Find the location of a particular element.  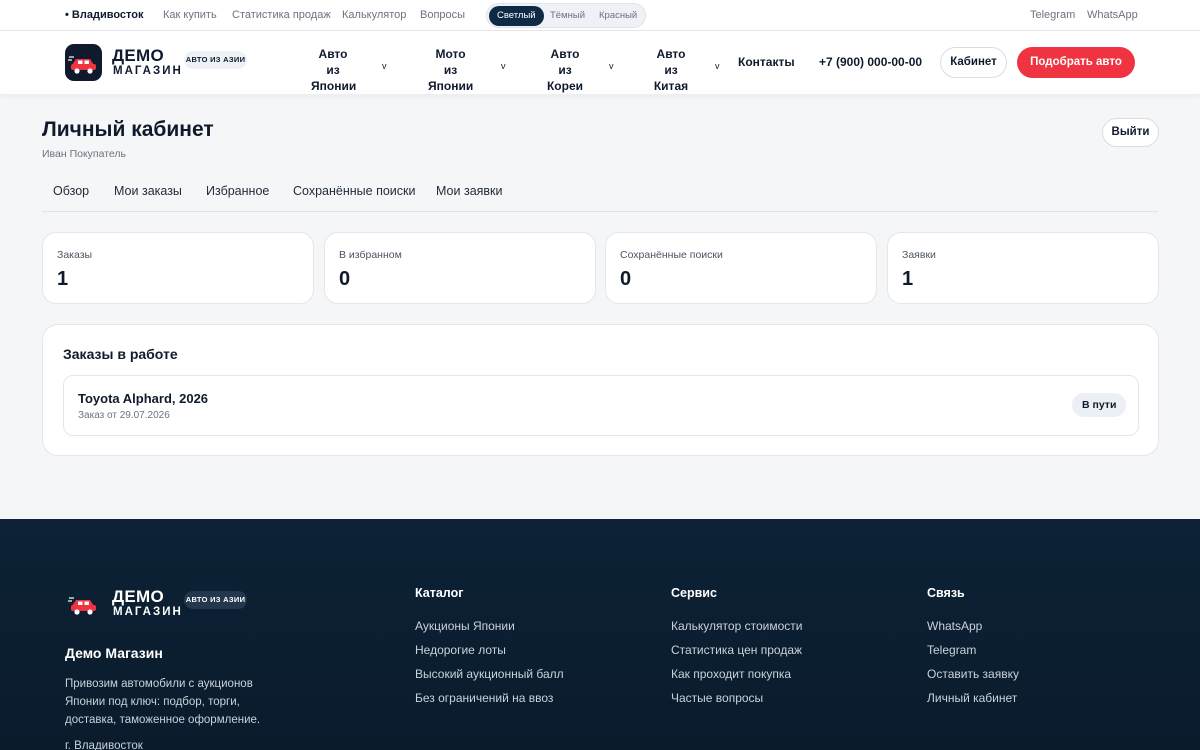

theme-switcher: Светлый Тёмный Красный is located at coordinates (566, 15).